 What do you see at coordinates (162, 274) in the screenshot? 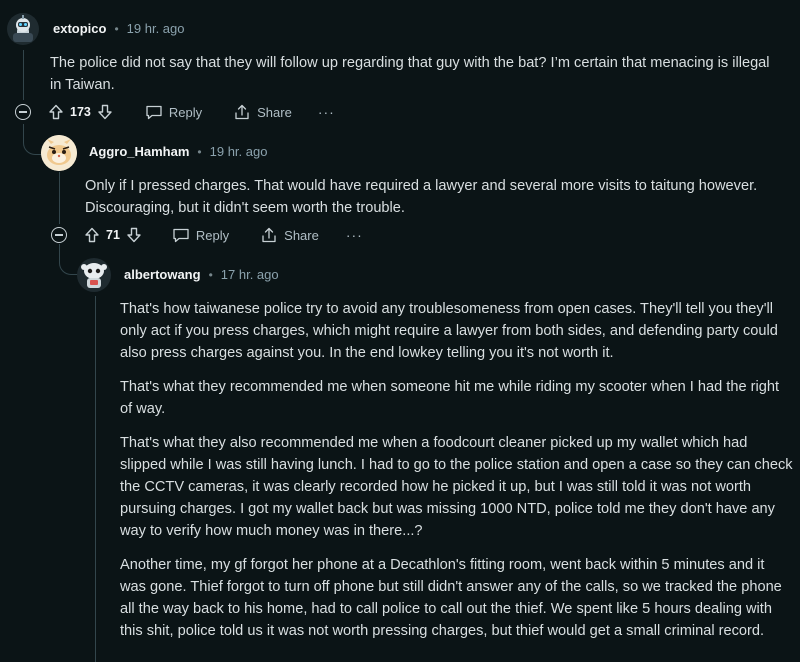
I see `username: albertowang` at bounding box center [162, 274].